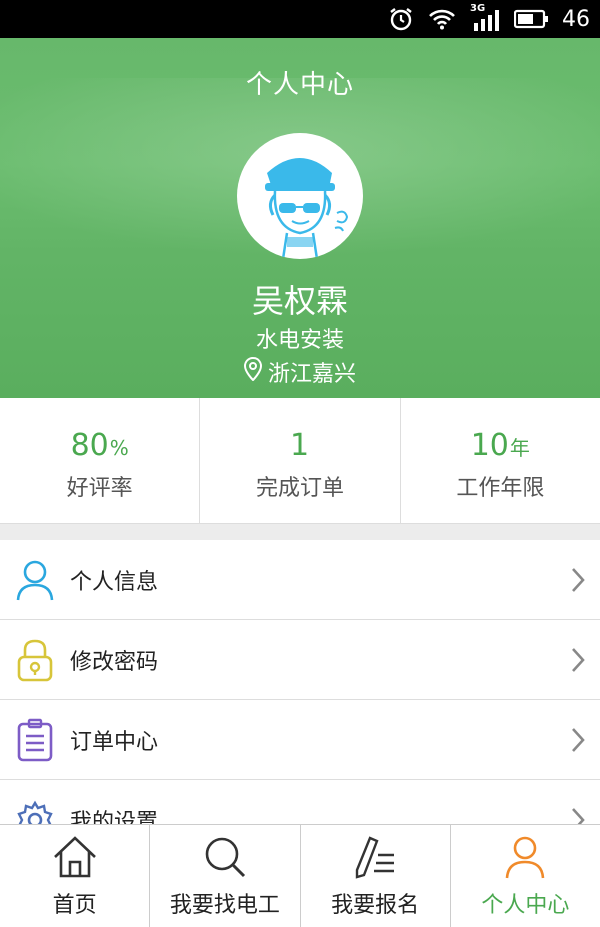  I want to click on tab-find-electrician: 我要找电工, so click(225, 876).